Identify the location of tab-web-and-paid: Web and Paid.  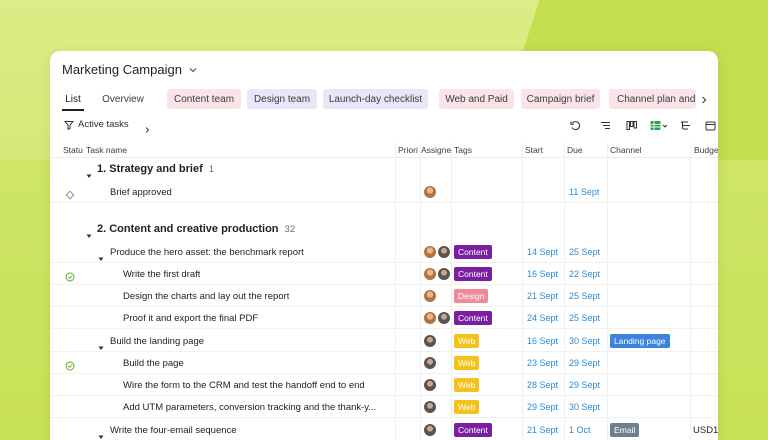
(476, 99).